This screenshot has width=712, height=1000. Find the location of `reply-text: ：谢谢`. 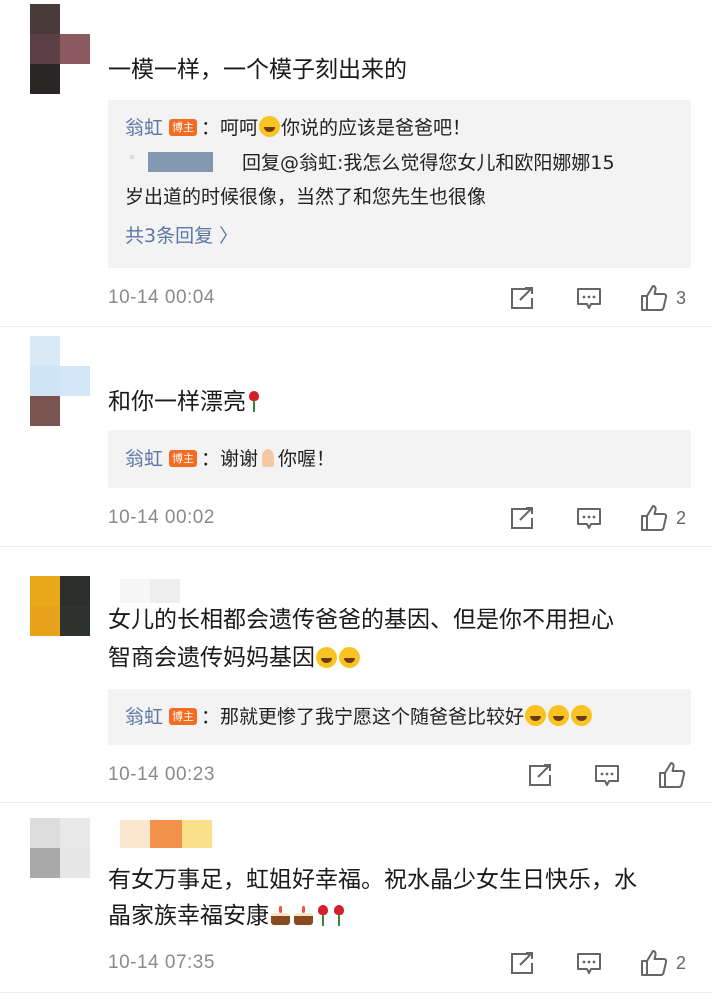

reply-text: ：谢谢 is located at coordinates (230, 459).